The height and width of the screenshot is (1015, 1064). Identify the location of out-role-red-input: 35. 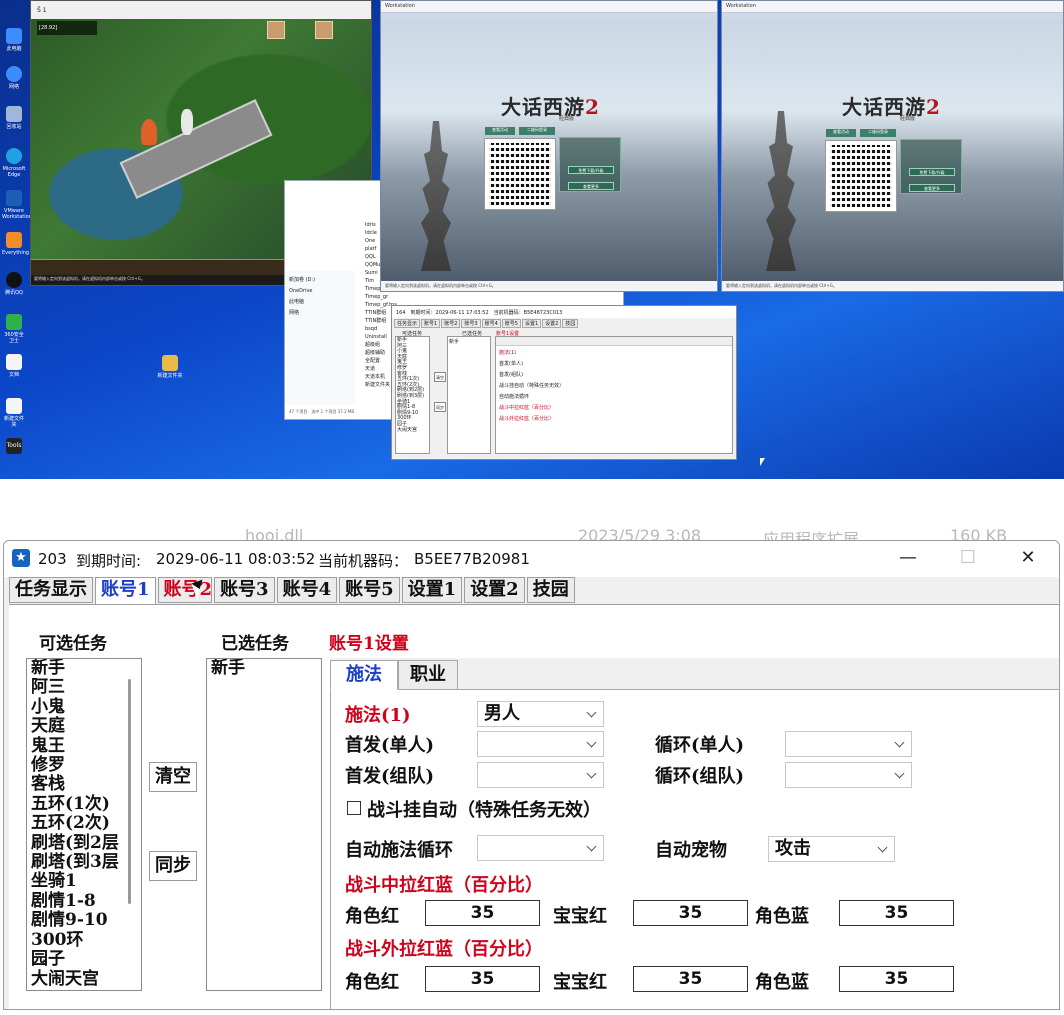
(482, 979).